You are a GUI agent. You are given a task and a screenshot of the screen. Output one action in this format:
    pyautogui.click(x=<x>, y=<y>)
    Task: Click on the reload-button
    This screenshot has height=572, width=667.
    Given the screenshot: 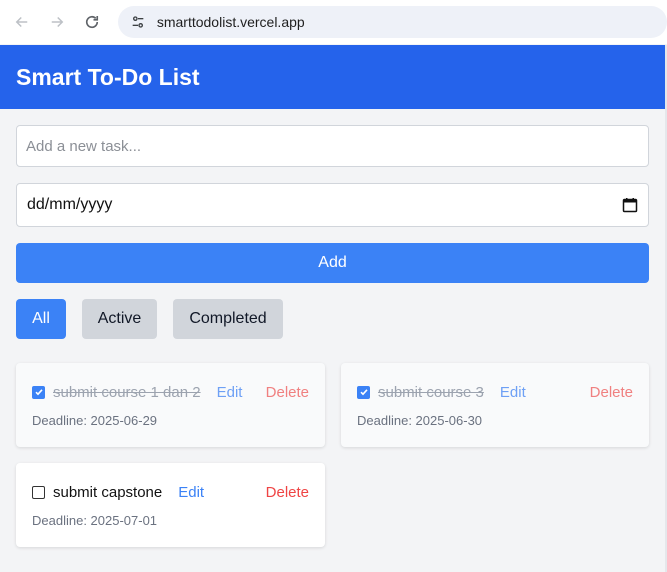 What is the action you would take?
    pyautogui.click(x=92, y=22)
    